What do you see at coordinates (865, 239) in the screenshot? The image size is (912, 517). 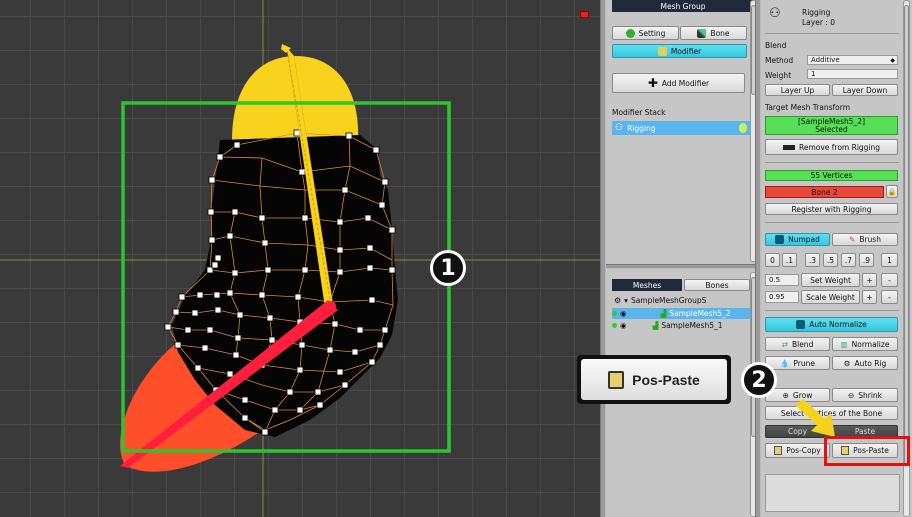 I see `brush-button: ✎ Brush` at bounding box center [865, 239].